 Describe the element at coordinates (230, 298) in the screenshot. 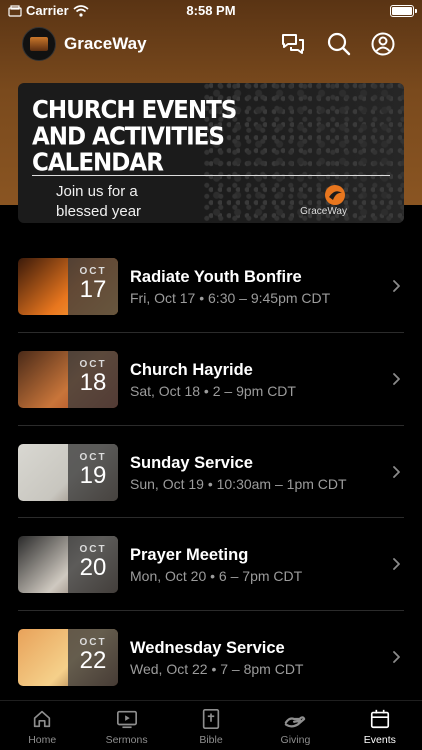

I see `event-datetime: Fri, Oct 17 • 6:30 – 9:45pm CDT` at that location.